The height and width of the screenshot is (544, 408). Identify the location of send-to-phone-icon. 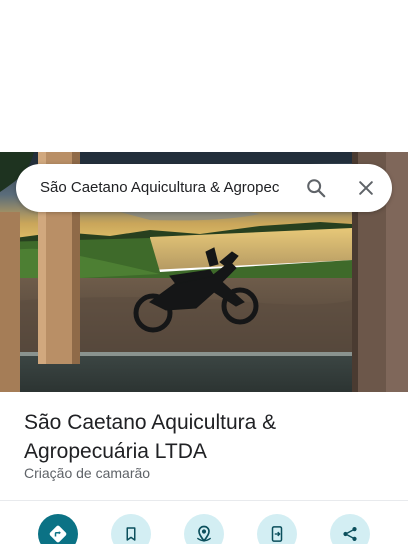
(277, 534).